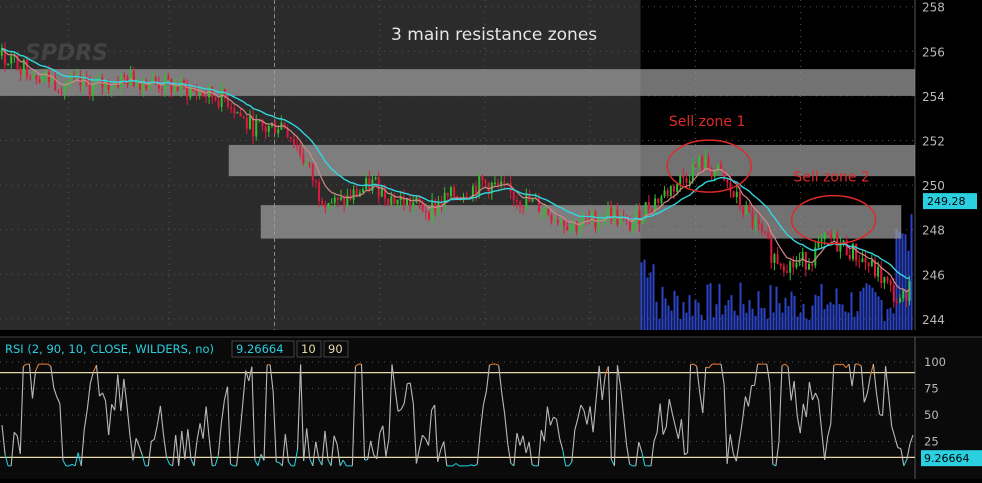 The height and width of the screenshot is (483, 982). What do you see at coordinates (933, 320) in the screenshot?
I see `price-tick-label: 244` at bounding box center [933, 320].